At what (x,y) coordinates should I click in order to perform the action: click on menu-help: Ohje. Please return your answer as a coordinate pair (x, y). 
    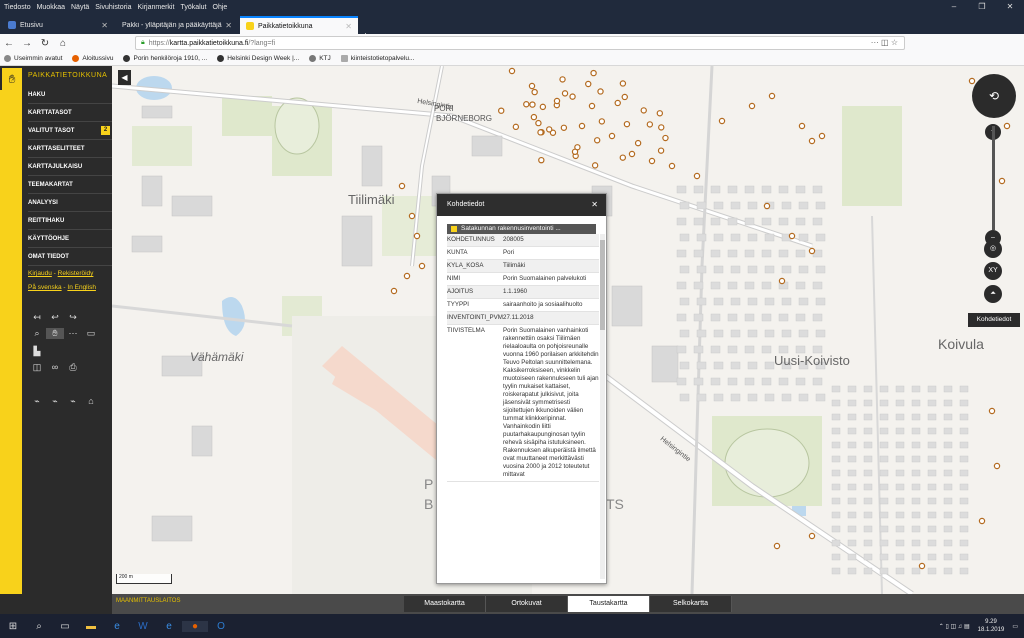
    Looking at the image, I should click on (220, 7).